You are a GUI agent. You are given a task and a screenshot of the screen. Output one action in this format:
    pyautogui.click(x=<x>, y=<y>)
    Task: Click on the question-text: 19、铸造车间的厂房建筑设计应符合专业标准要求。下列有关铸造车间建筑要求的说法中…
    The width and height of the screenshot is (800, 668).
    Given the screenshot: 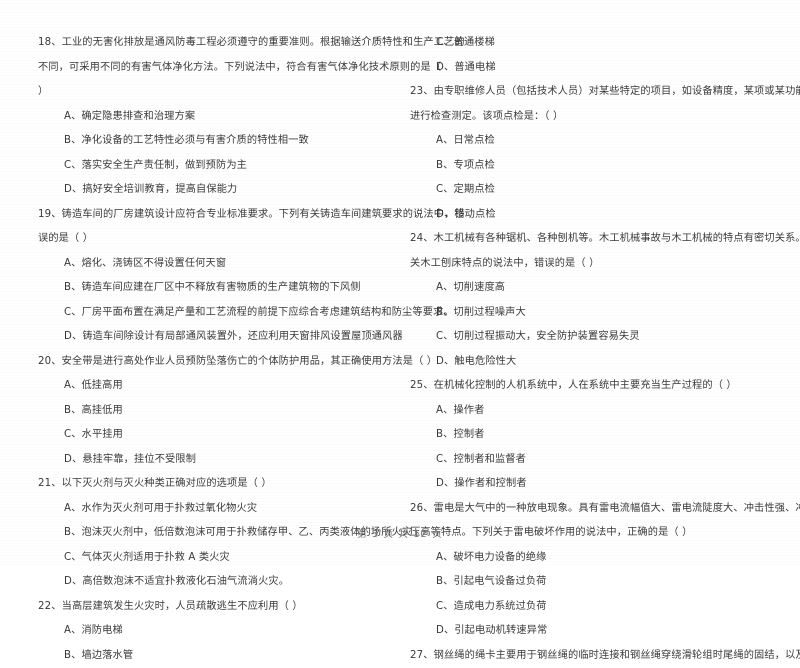 What is the action you would take?
    pyautogui.click(x=215, y=215)
    